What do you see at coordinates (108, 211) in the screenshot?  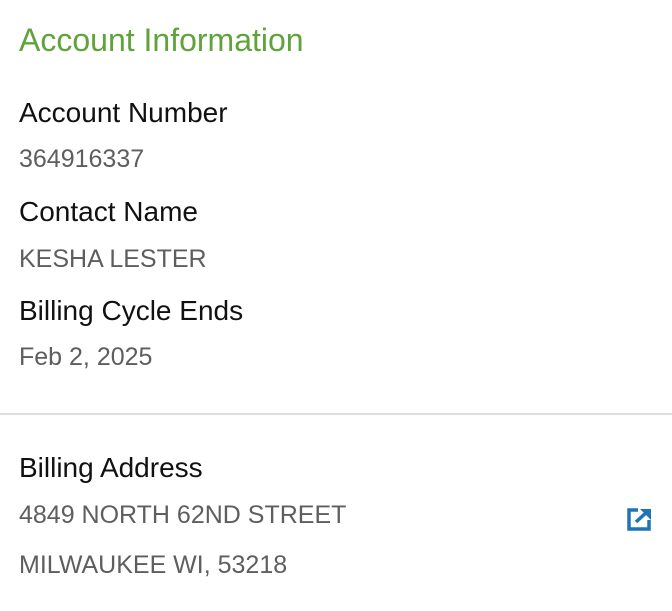 I see `contact-name-label: Contact Name` at bounding box center [108, 211].